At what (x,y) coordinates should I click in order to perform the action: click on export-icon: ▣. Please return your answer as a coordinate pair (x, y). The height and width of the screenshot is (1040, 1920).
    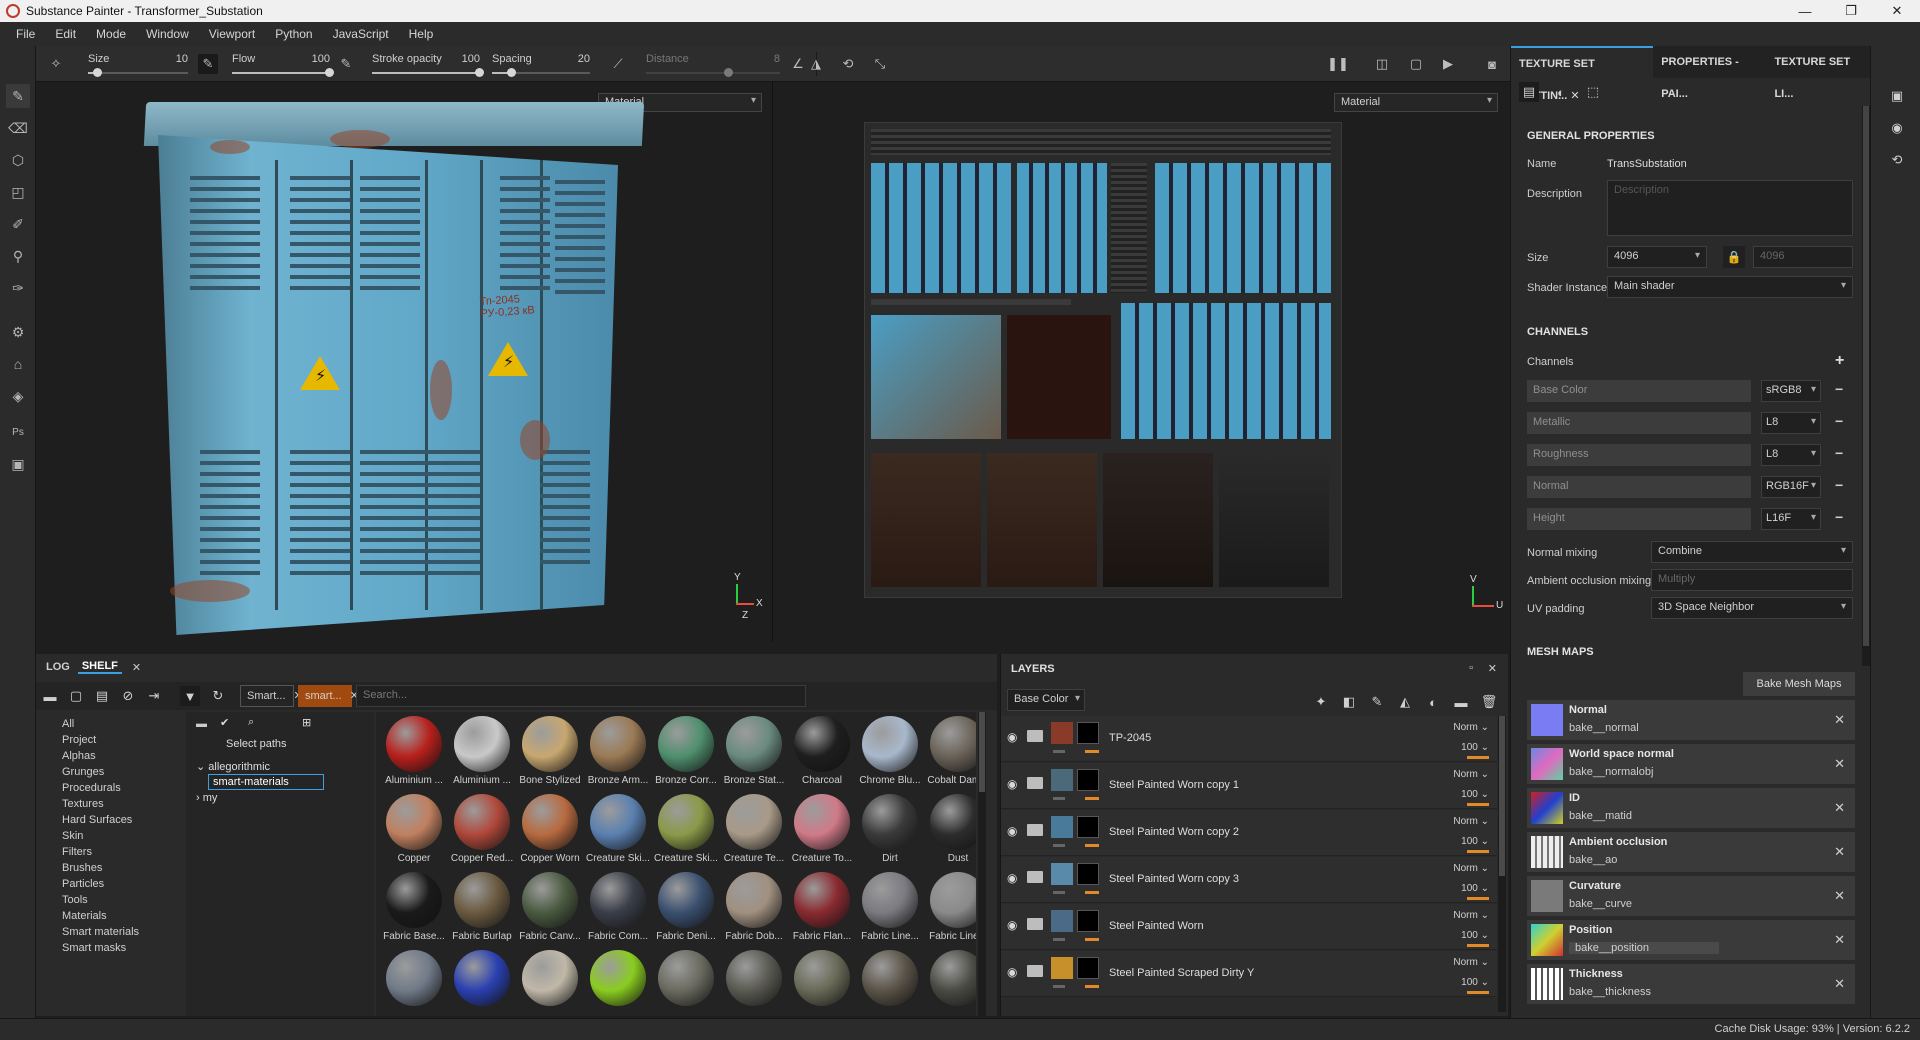
    Looking at the image, I should click on (18, 464).